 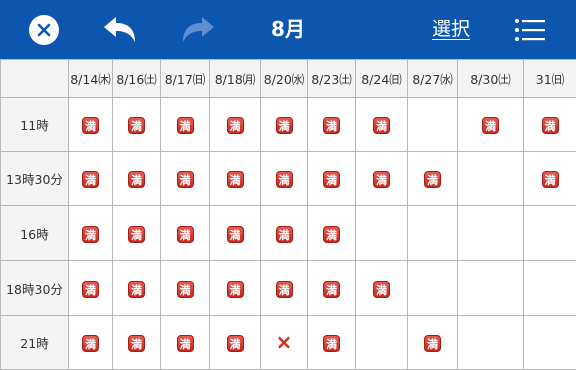 What do you see at coordinates (35, 288) in the screenshot?
I see `time-label: 18時30分` at bounding box center [35, 288].